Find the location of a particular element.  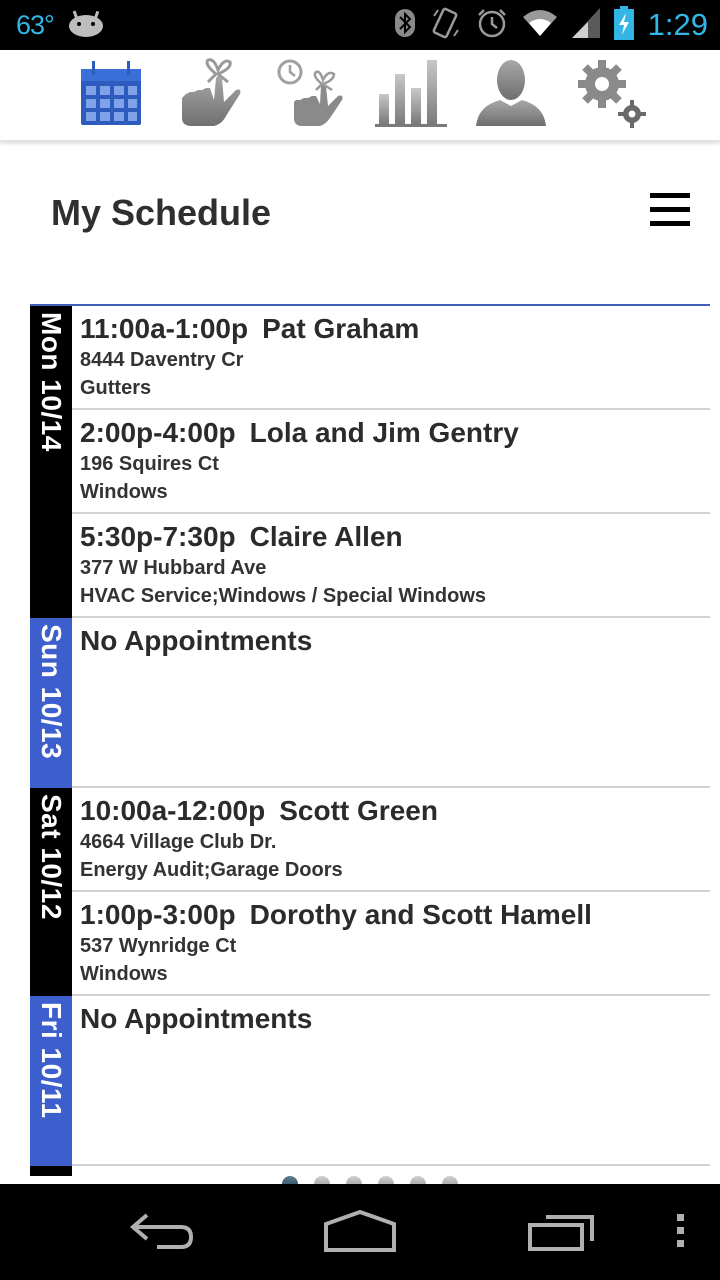

bar-chart-icon is located at coordinates (411, 95).